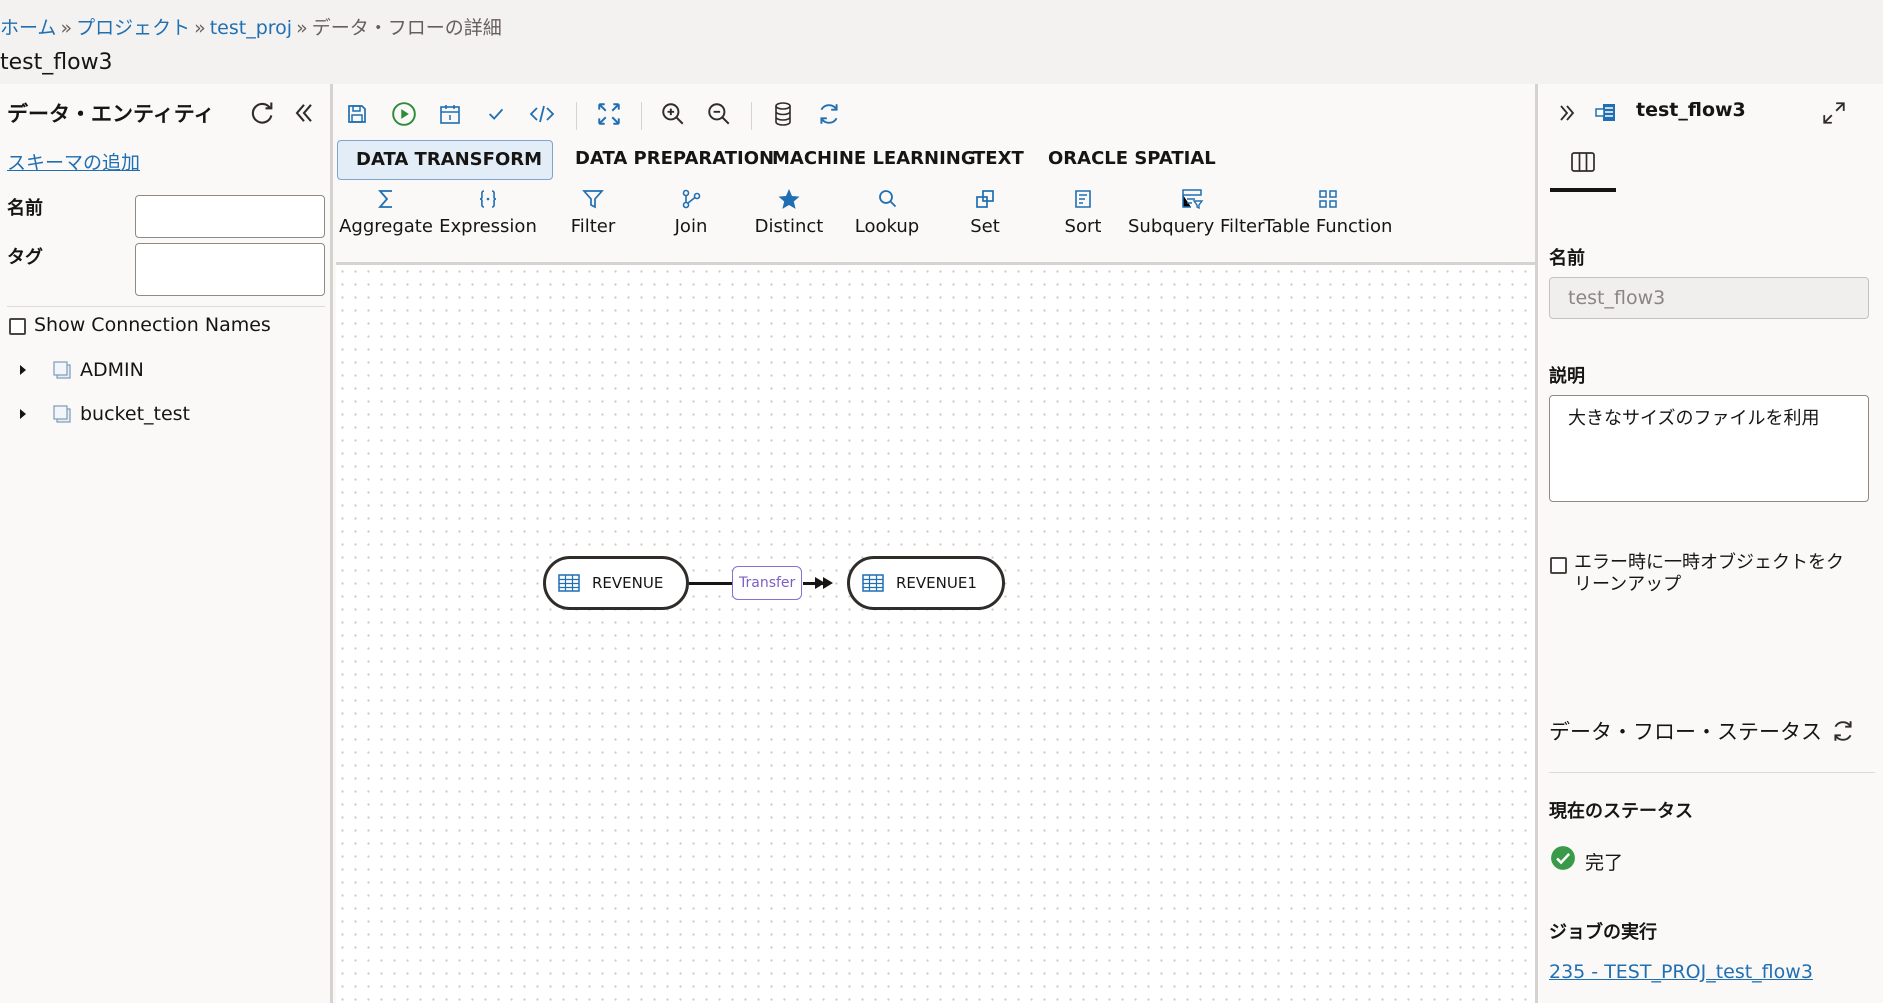  I want to click on tab-oracle-spatial: ORACLE SPATIAL, so click(1132, 160).